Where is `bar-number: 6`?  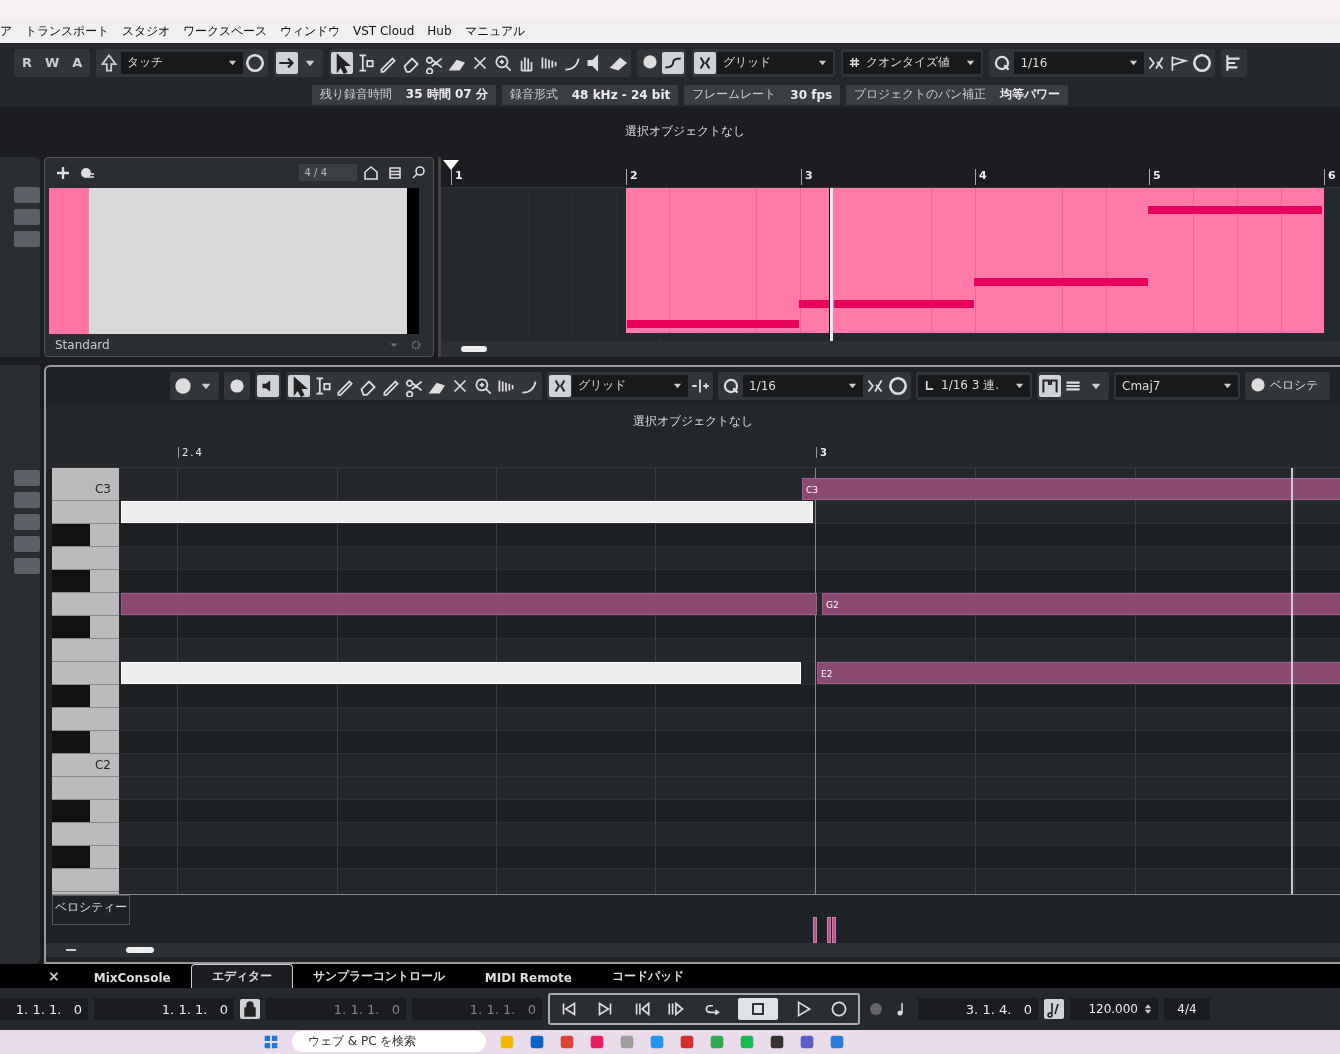
bar-number: 6 is located at coordinates (1330, 176).